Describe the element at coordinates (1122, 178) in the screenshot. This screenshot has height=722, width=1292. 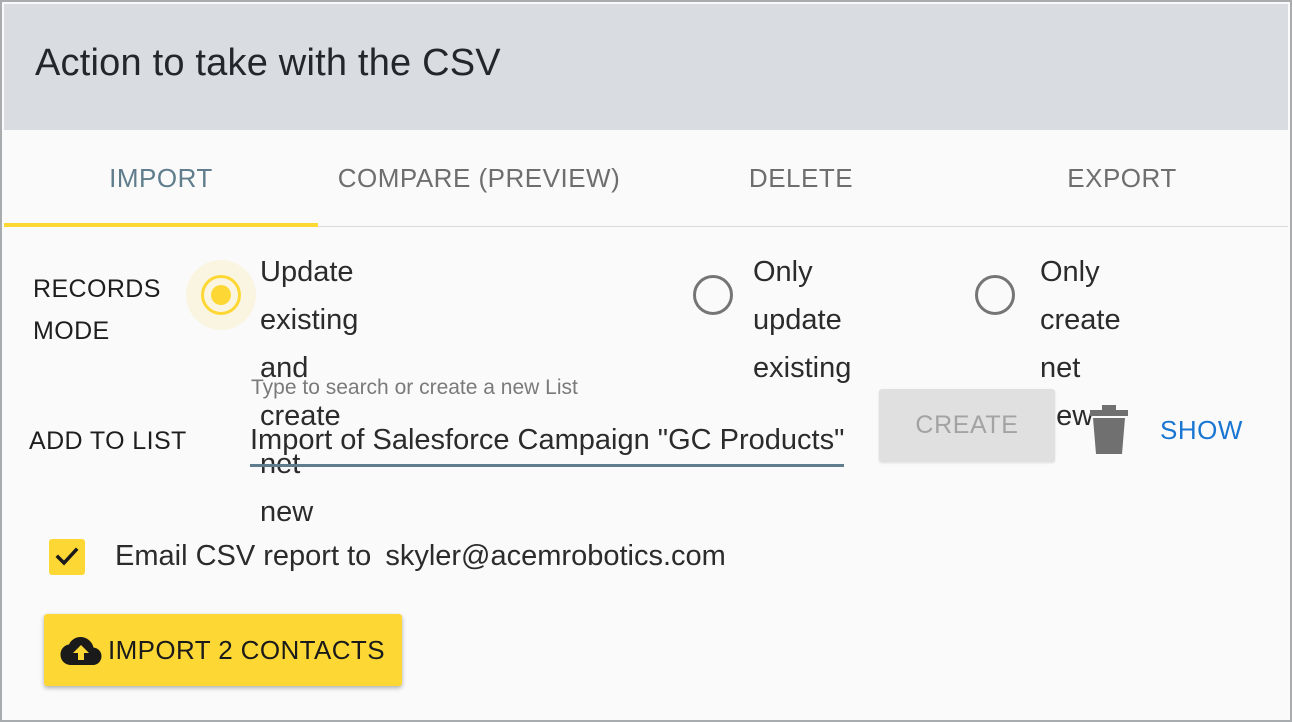
I see `tab-export: EXPORT` at that location.